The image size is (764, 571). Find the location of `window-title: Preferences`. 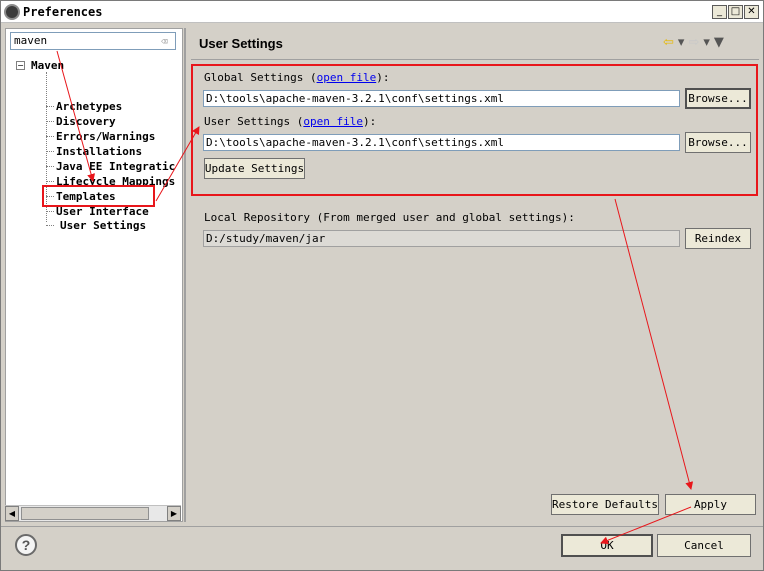

window-title: Preferences is located at coordinates (63, 12).